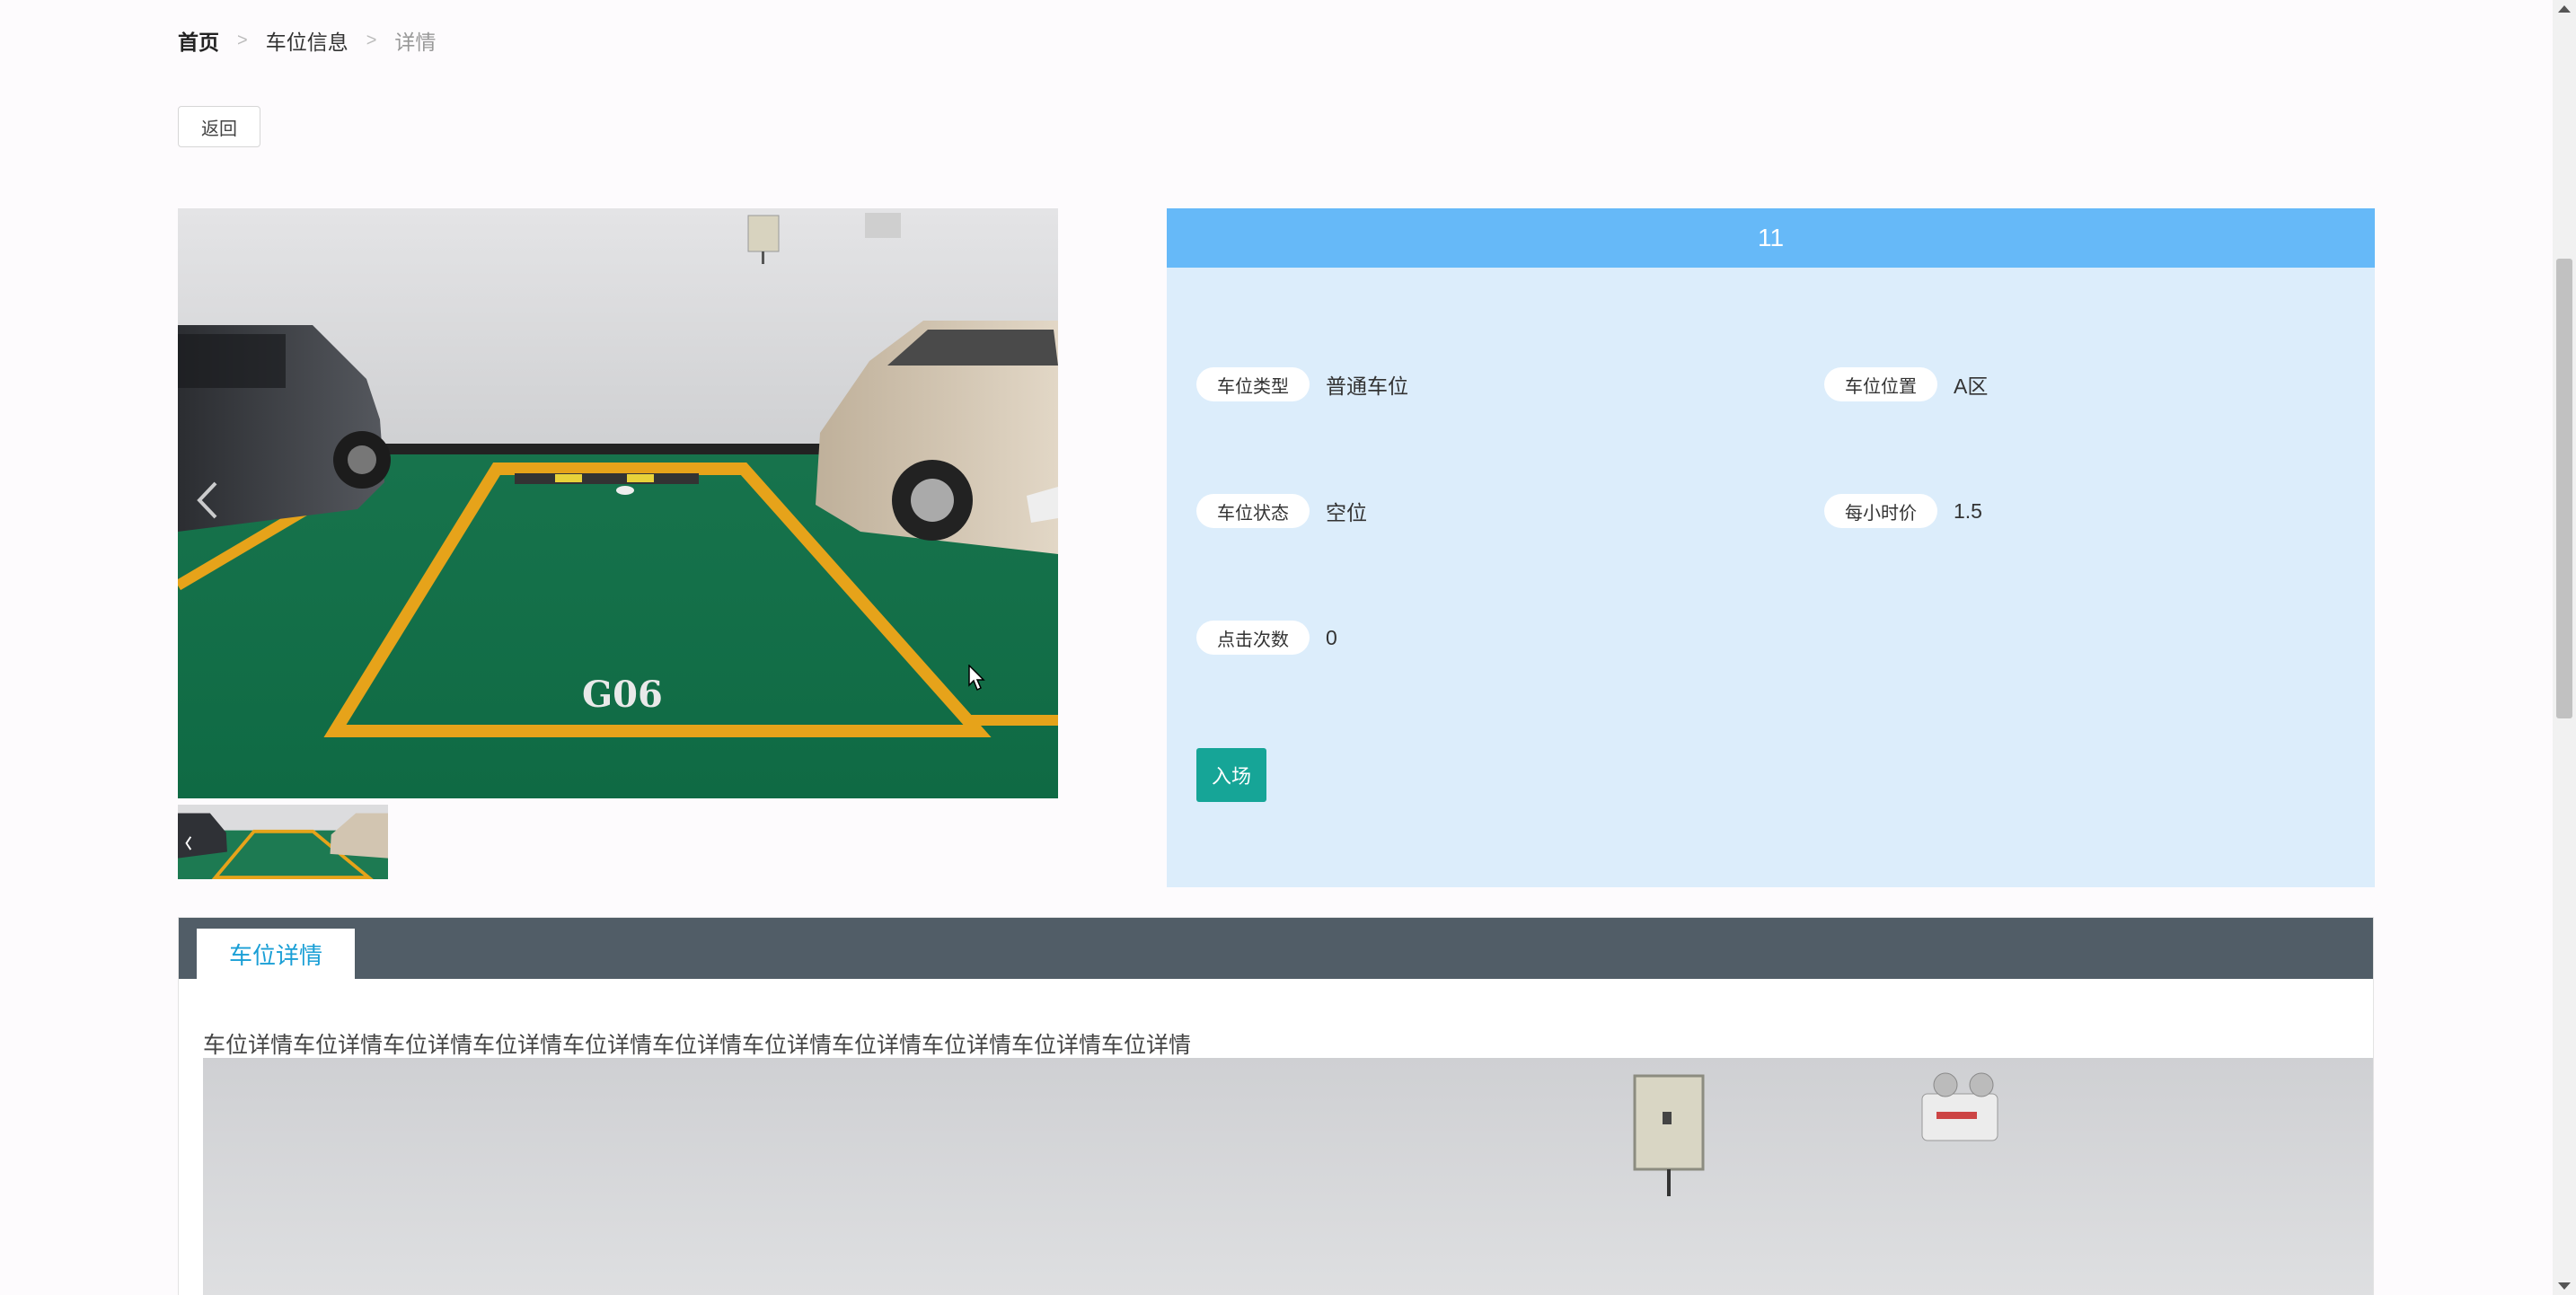 The image size is (2576, 1295). I want to click on back-button: 返回, so click(219, 126).